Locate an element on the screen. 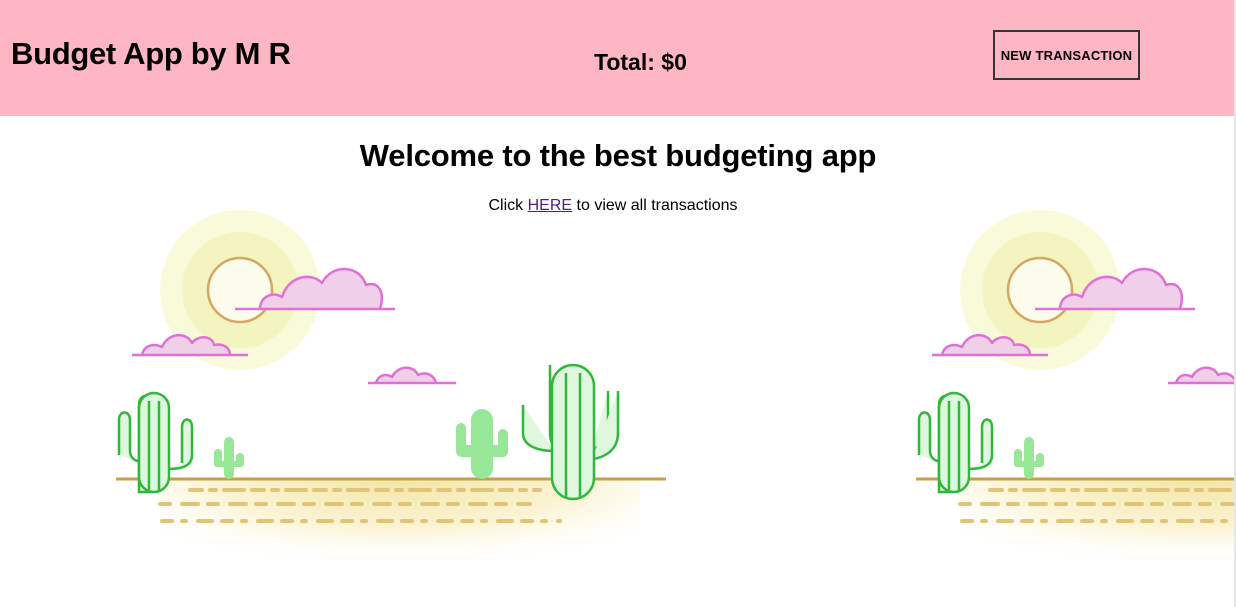  total-display: Total: $0 is located at coordinates (640, 62).